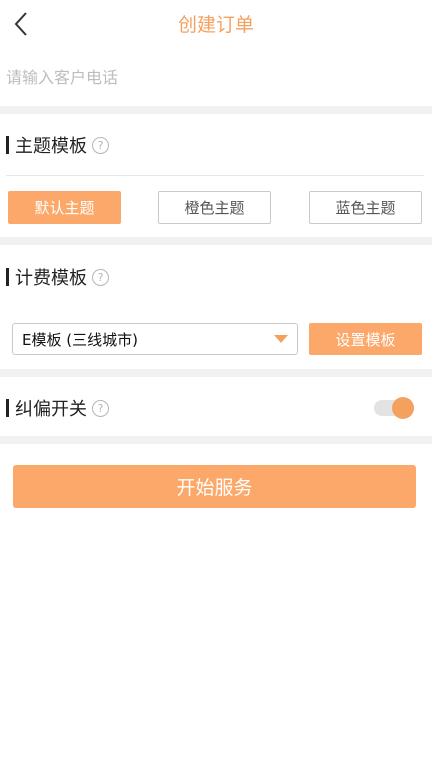  I want to click on billing-template-select: E模板 (三线城市), so click(155, 339).